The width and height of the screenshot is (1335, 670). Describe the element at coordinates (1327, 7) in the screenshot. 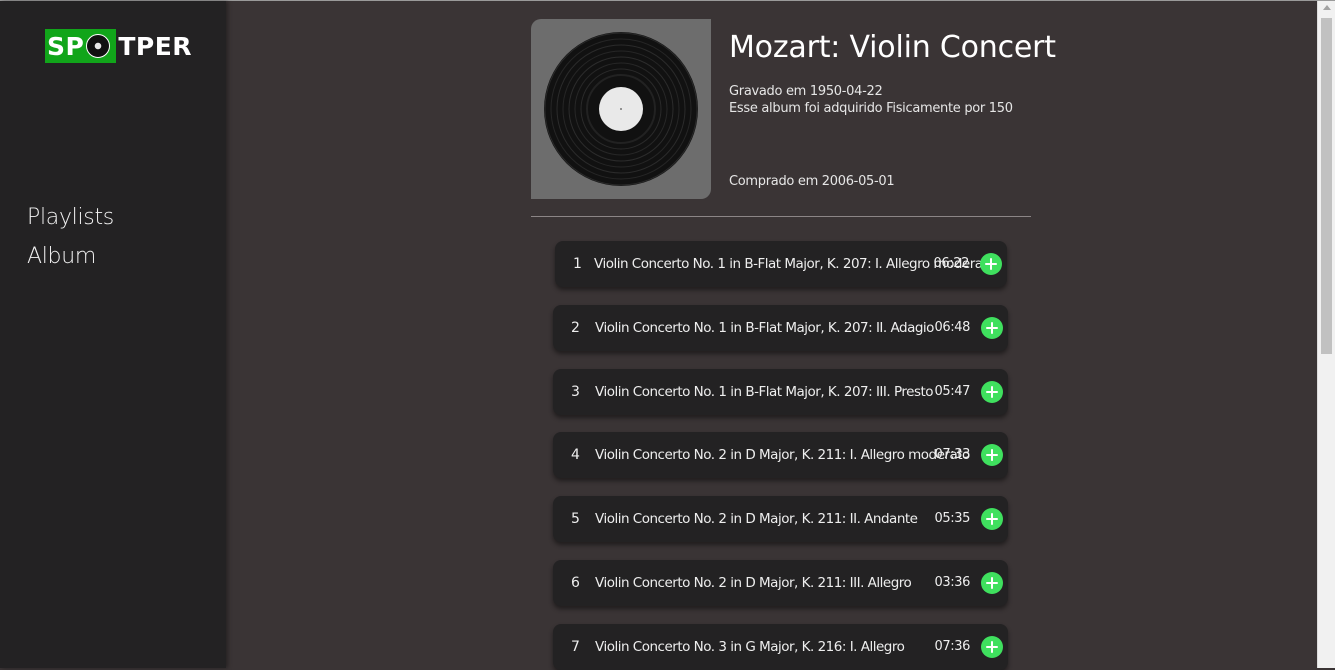

I see `scroll-up-arrow-icon` at that location.